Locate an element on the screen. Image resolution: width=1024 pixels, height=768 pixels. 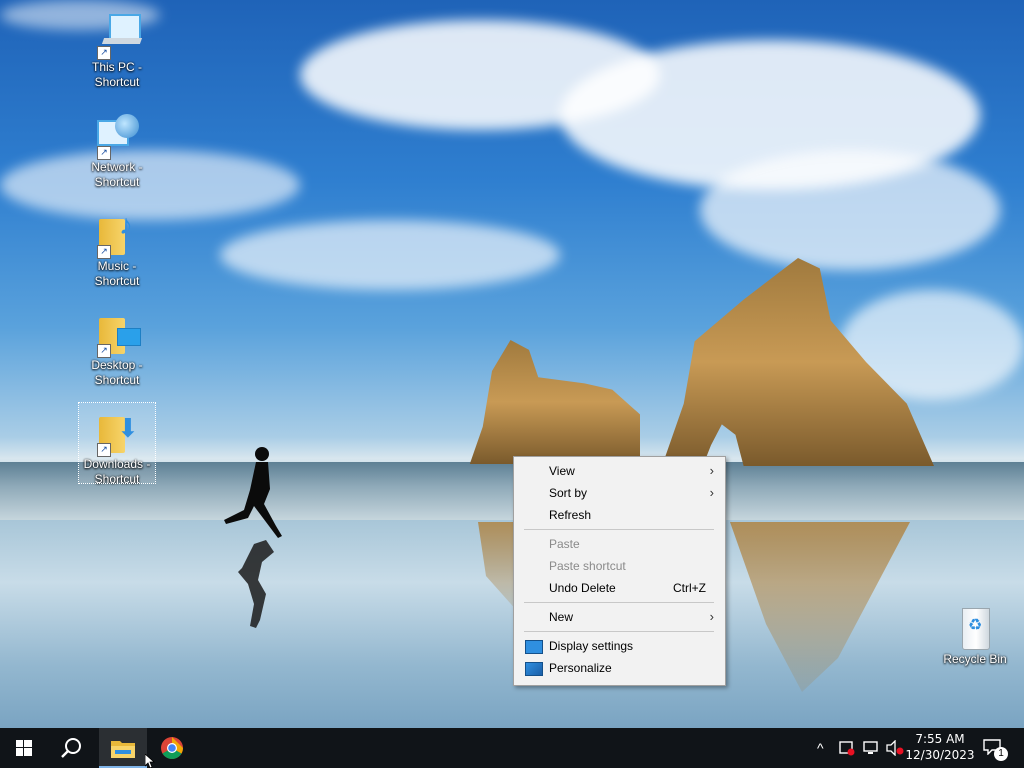
security-shield-icon is located at coordinates (847, 748).